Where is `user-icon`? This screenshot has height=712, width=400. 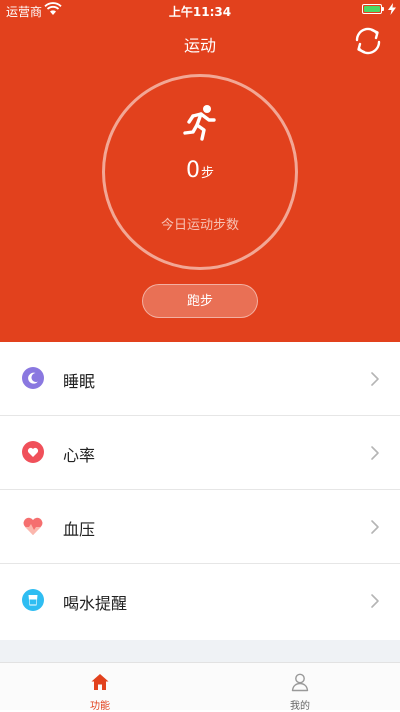
user-icon is located at coordinates (300, 682).